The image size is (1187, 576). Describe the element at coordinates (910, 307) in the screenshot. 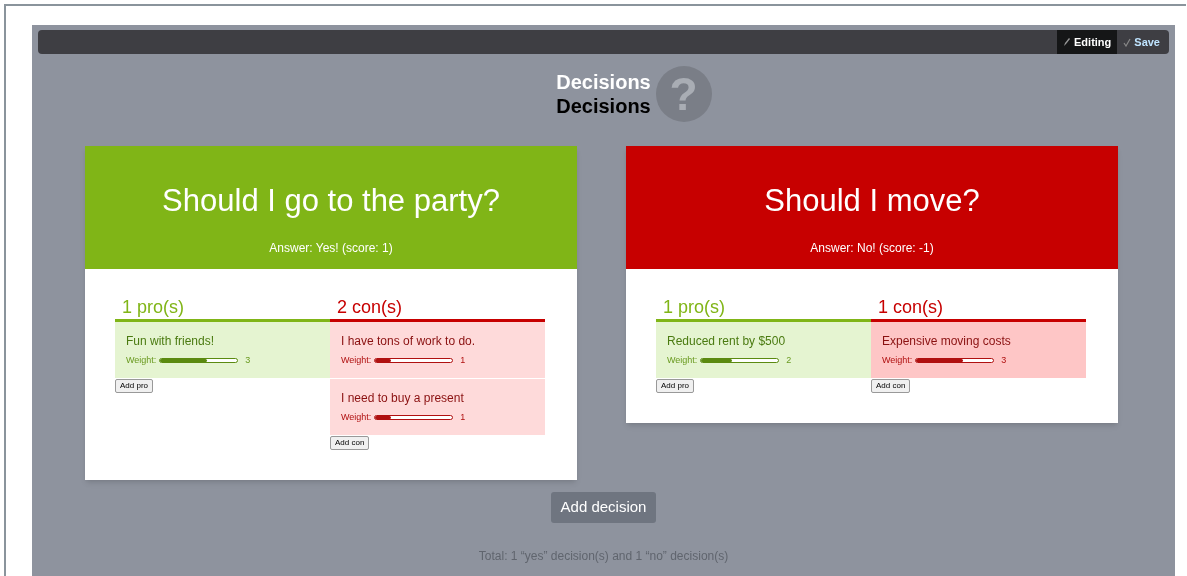

I see `column-heading: 1 con(s)` at that location.